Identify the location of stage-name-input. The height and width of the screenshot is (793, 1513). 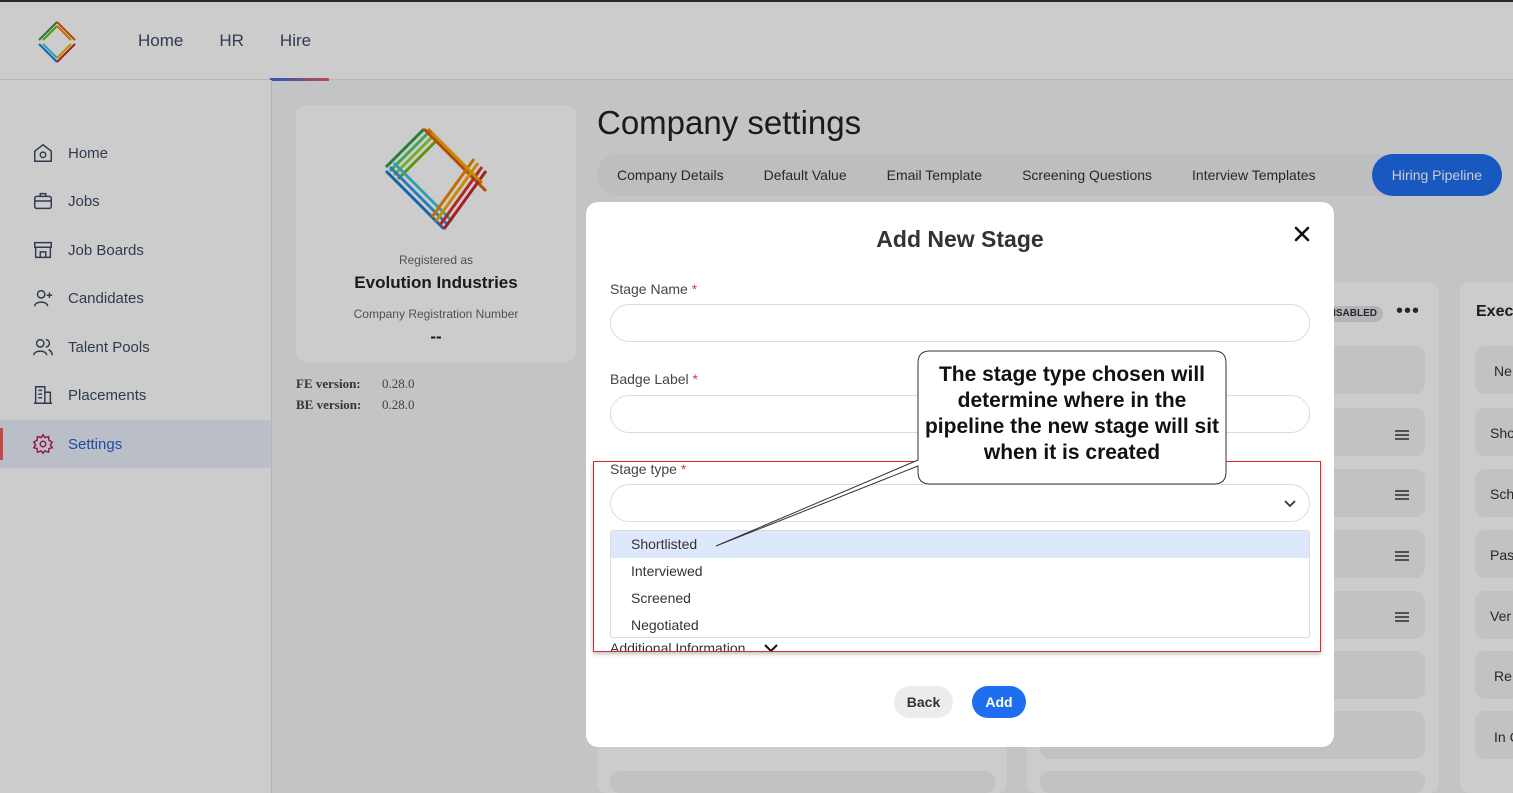
(960, 323).